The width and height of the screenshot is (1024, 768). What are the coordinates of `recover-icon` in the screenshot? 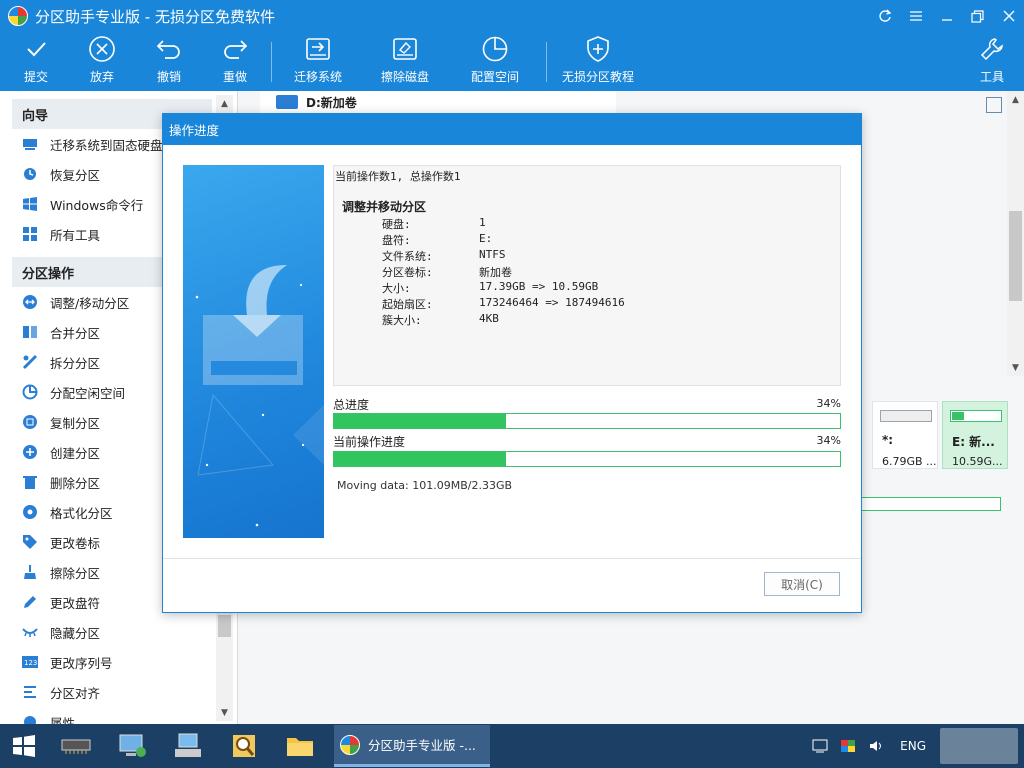 It's located at (30, 174).